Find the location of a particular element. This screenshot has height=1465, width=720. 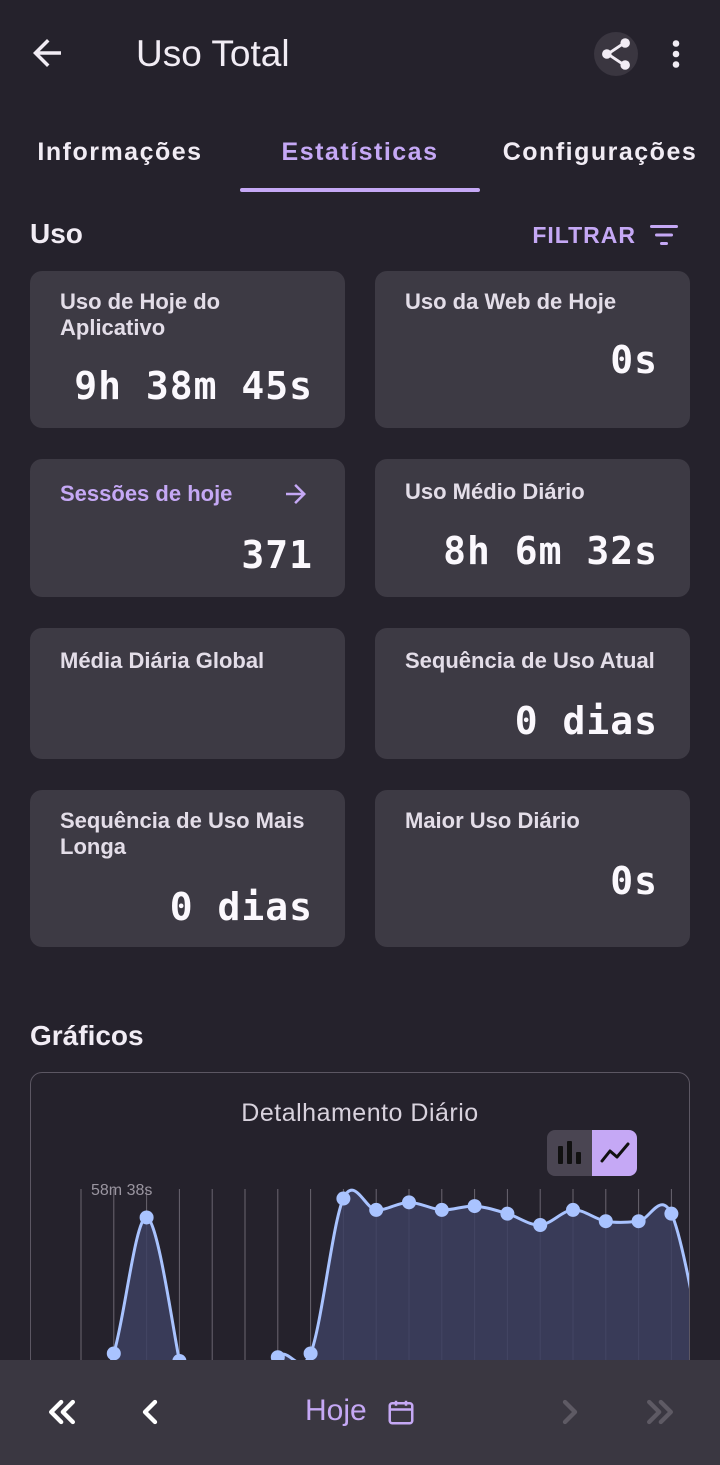

last-page-icon is located at coordinates (660, 1412).